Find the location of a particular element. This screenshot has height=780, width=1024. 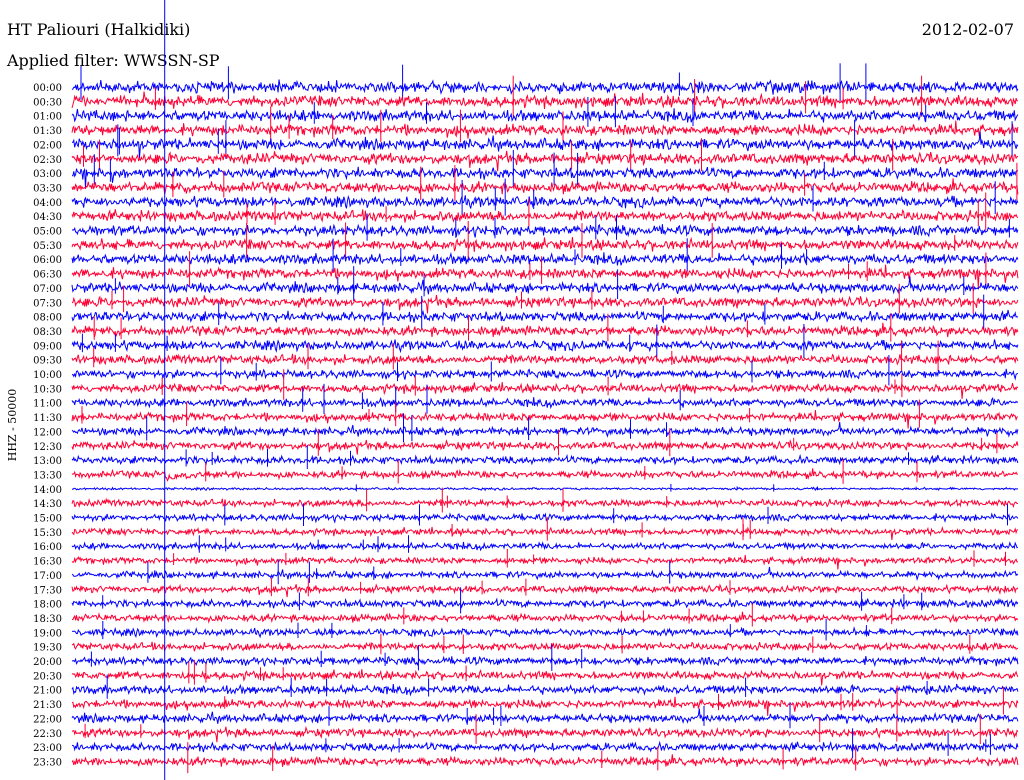

row-time-label: 06:00 is located at coordinates (47, 260).